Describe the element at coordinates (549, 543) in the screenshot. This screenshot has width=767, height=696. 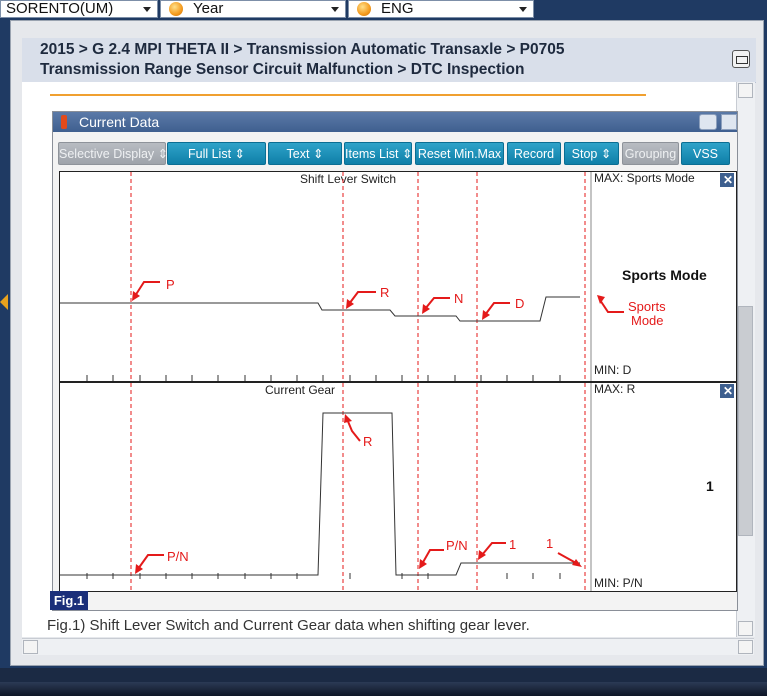
I see `graph2-annotation-1-b: 1` at that location.